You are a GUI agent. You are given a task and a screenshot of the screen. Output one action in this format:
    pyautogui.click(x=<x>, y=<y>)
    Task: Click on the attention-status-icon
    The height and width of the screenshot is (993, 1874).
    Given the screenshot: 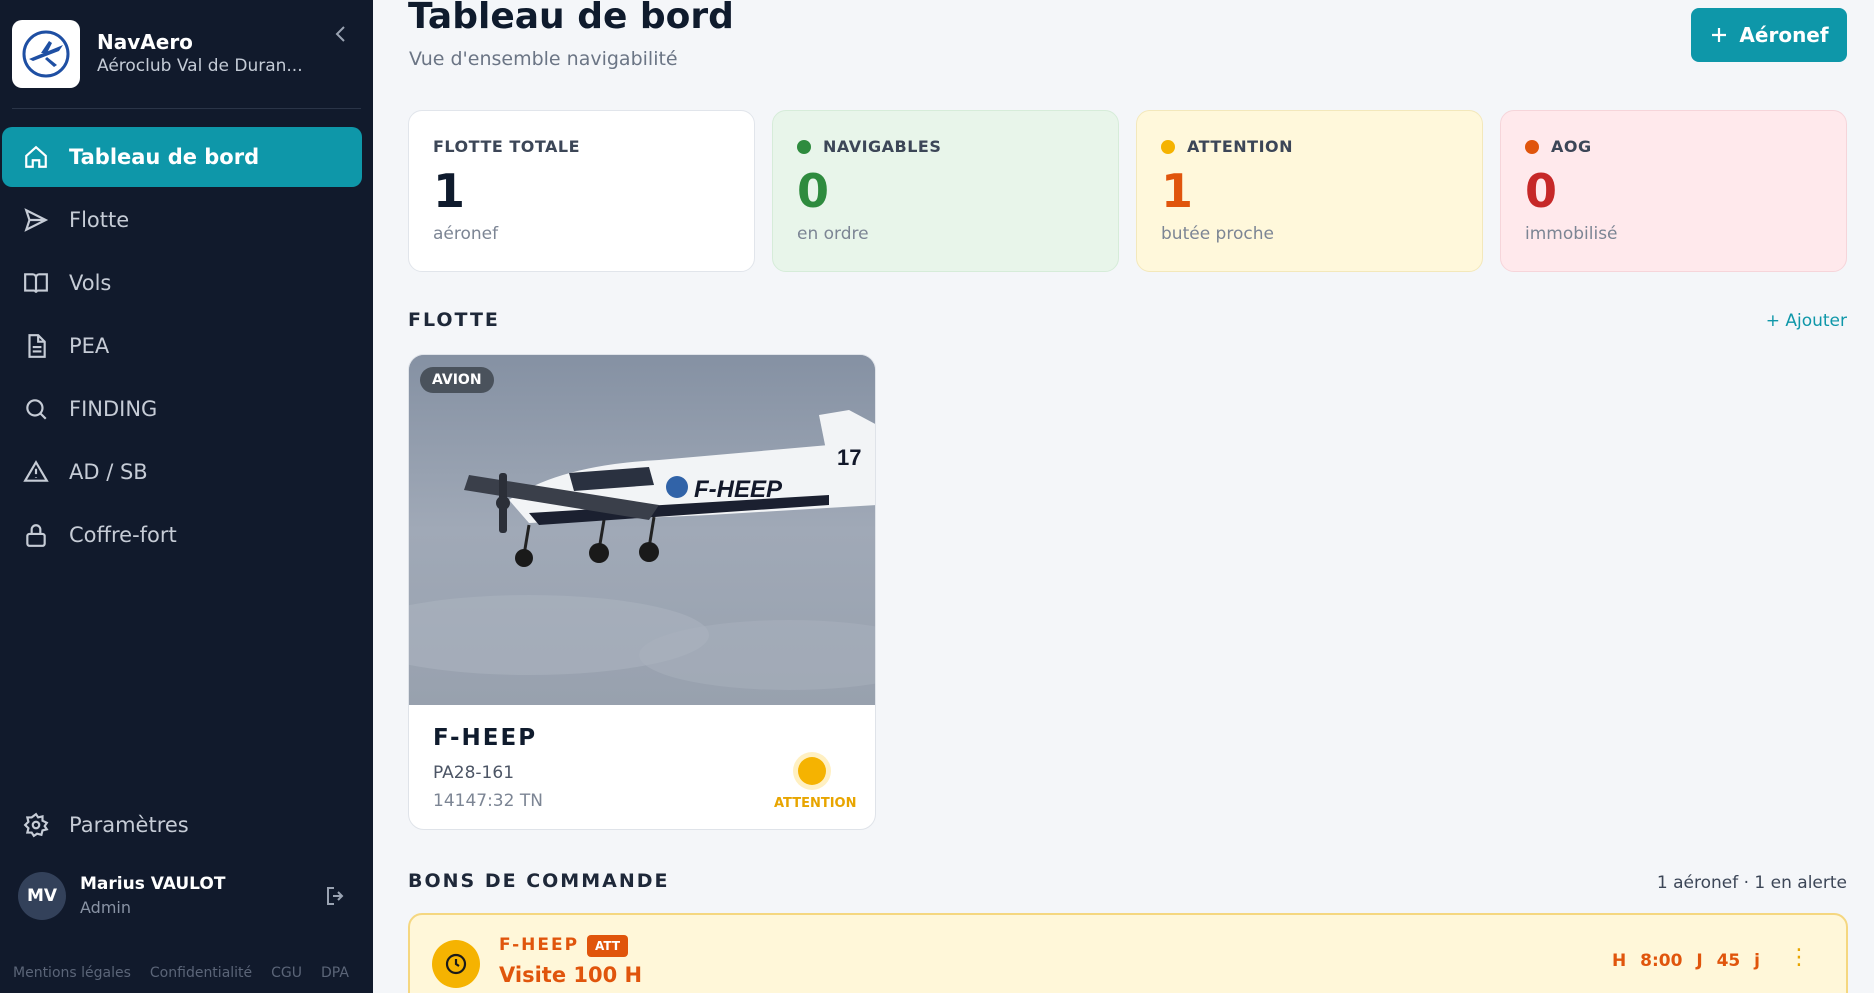 What is the action you would take?
    pyautogui.click(x=812, y=771)
    